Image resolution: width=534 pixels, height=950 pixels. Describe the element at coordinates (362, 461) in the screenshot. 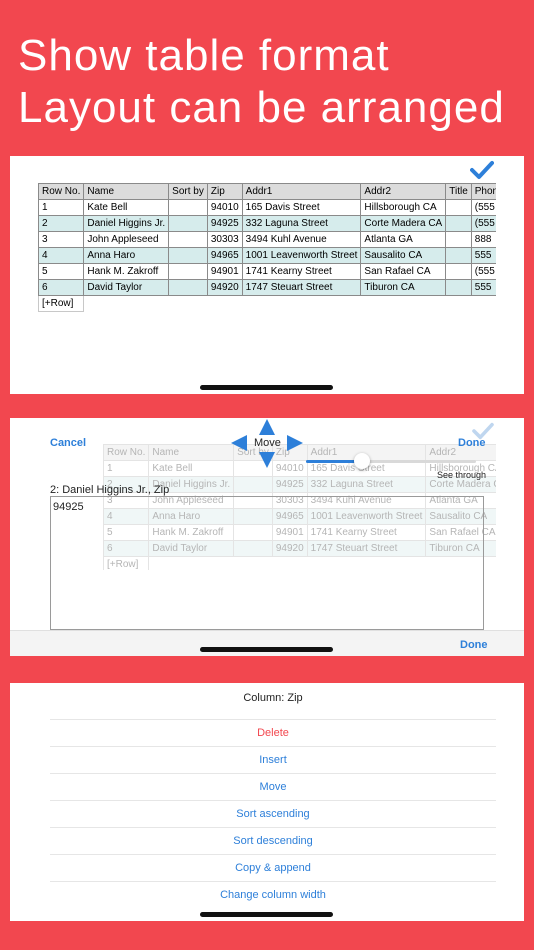

I see `slider-thumb` at that location.